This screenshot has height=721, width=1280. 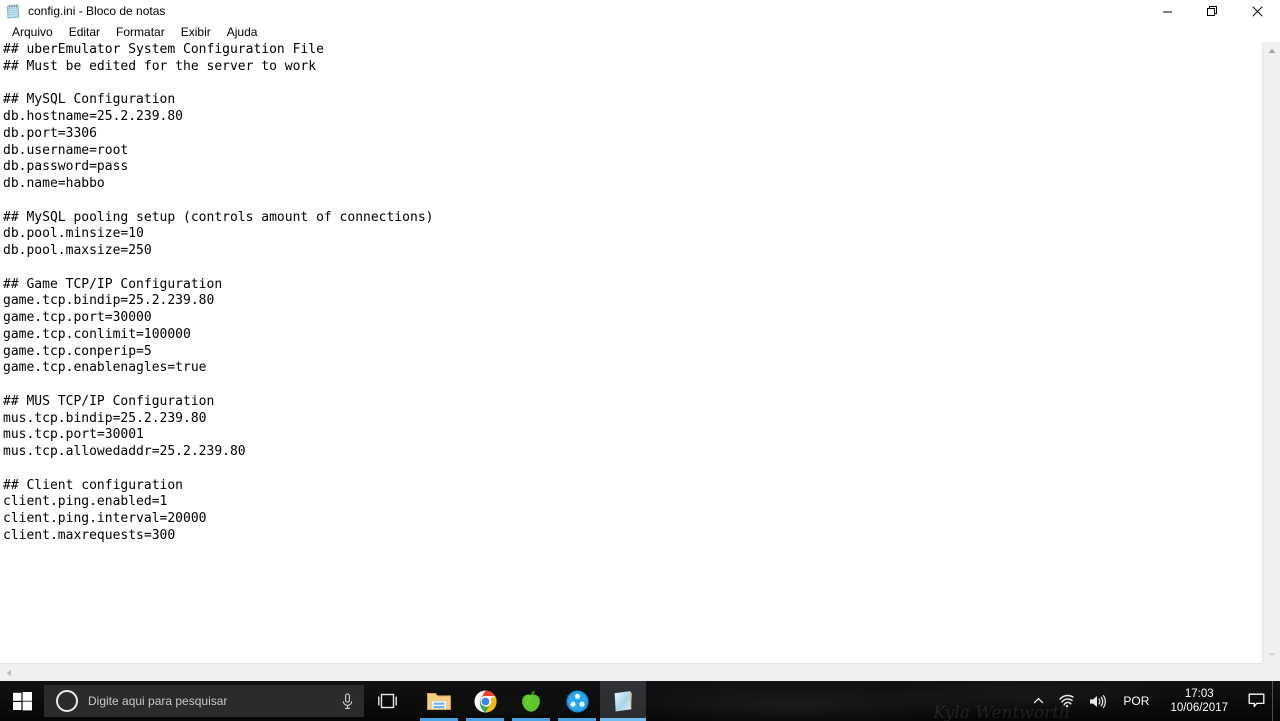 I want to click on windows-logo-icon, so click(x=22, y=700).